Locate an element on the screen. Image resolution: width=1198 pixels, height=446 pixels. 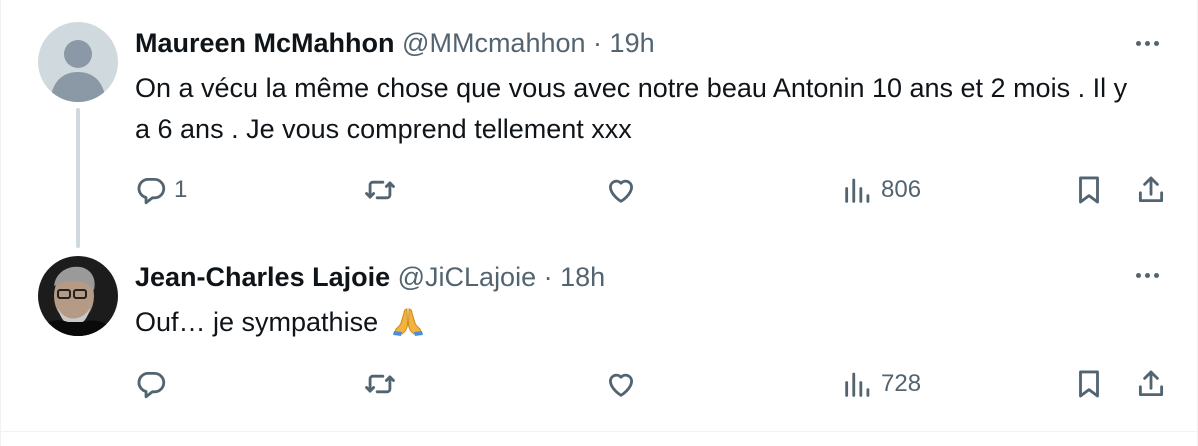
author-name: Maureen McMahhon is located at coordinates (265, 43).